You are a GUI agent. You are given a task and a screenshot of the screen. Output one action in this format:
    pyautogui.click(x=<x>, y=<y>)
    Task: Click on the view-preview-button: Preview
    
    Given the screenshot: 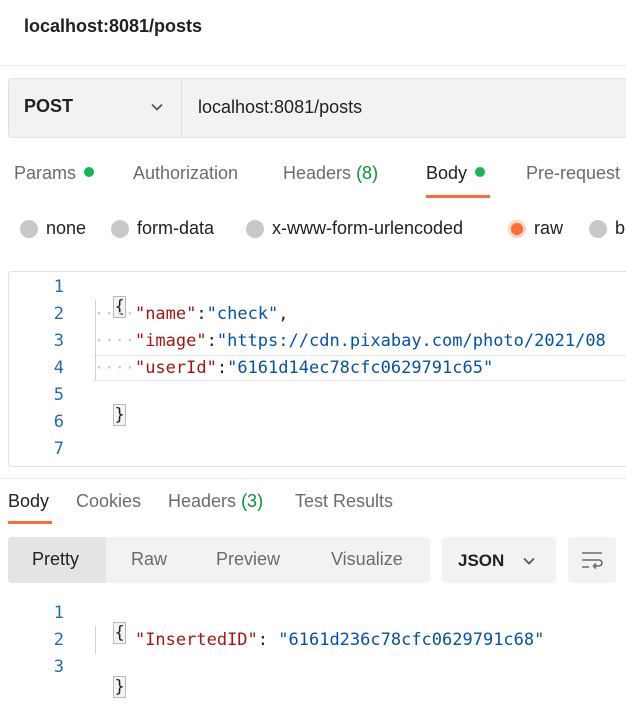 What is the action you would take?
    pyautogui.click(x=248, y=559)
    